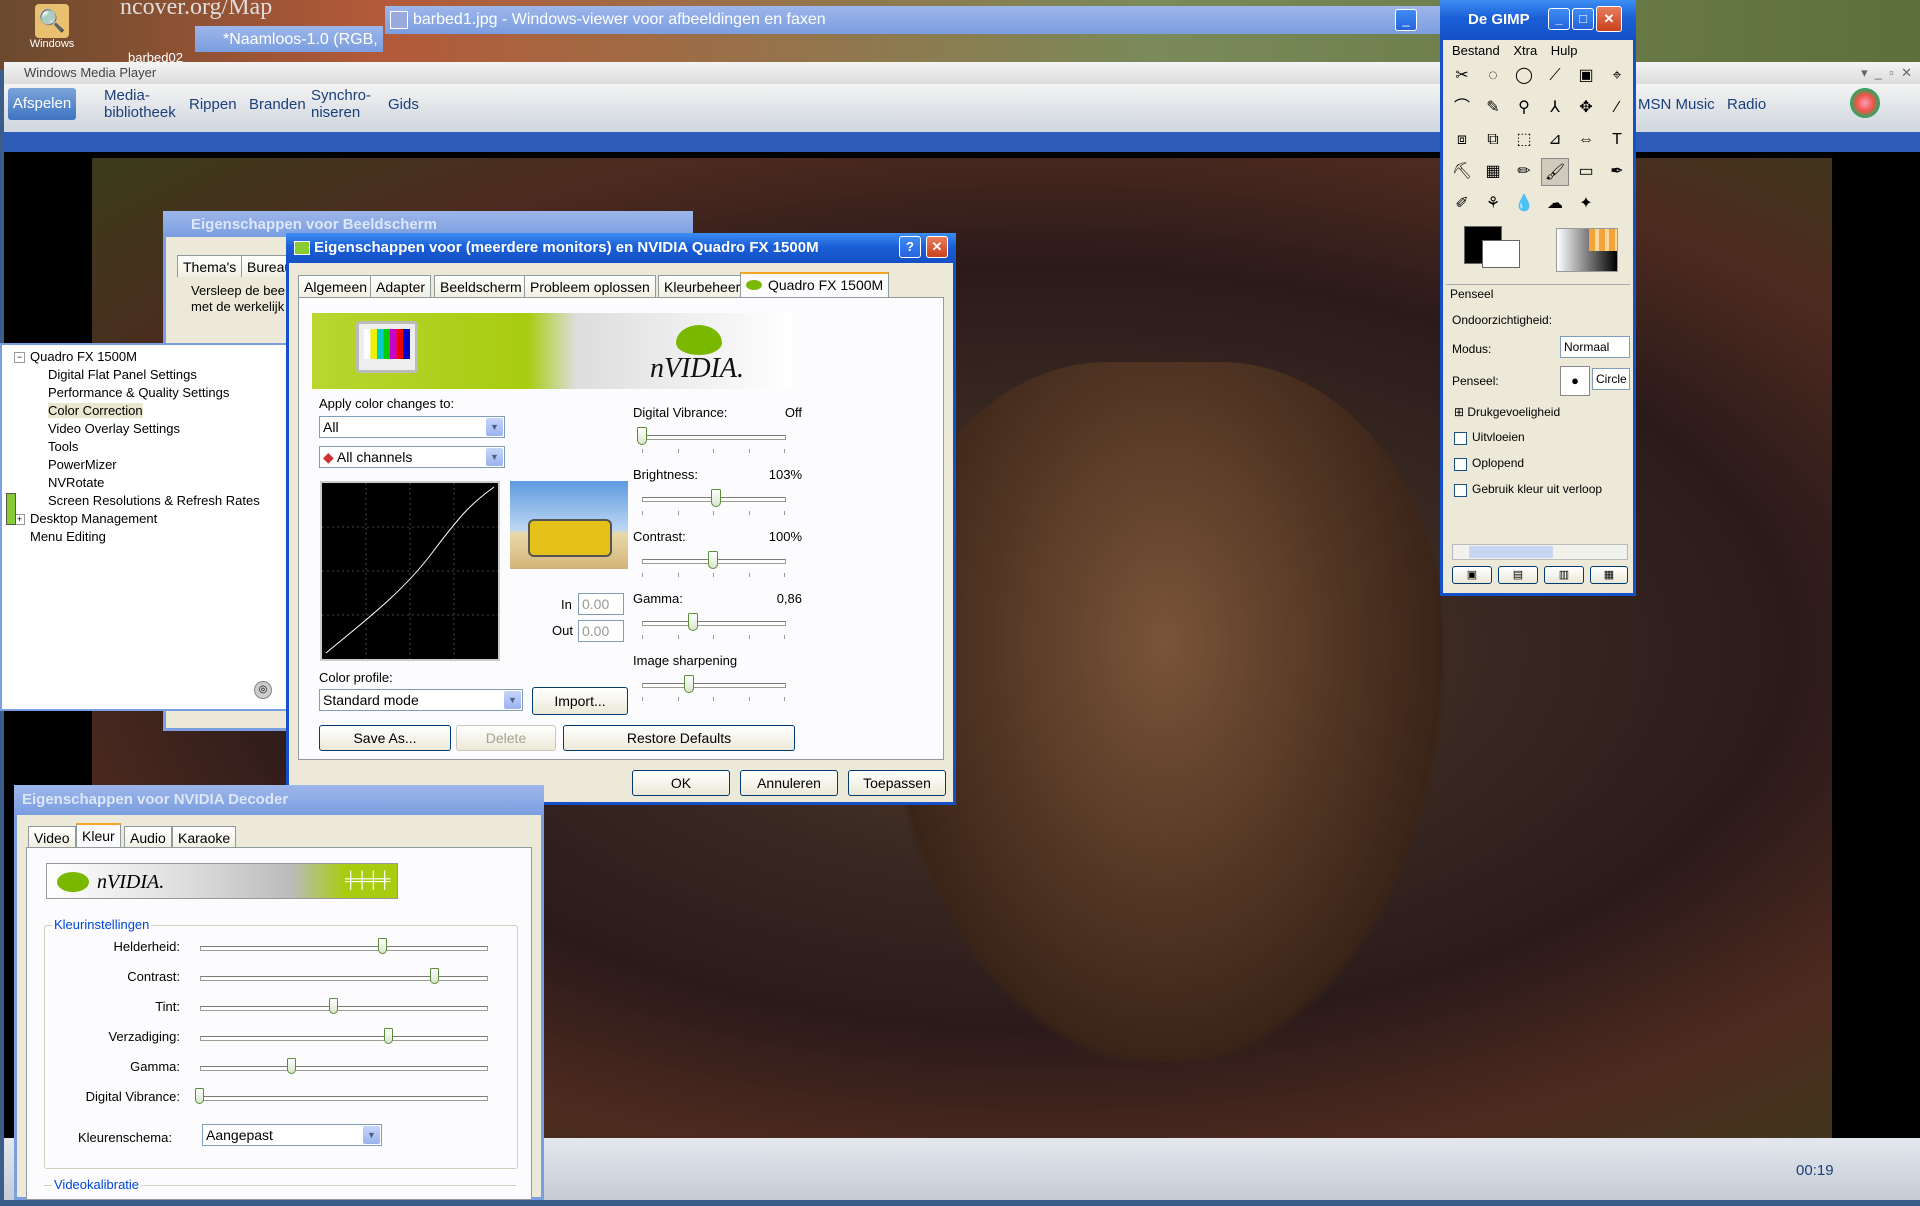 Image resolution: width=1920 pixels, height=1206 pixels. Describe the element at coordinates (590, 286) in the screenshot. I see `tab-probleem-oplossen: Probleem oplossen` at that location.